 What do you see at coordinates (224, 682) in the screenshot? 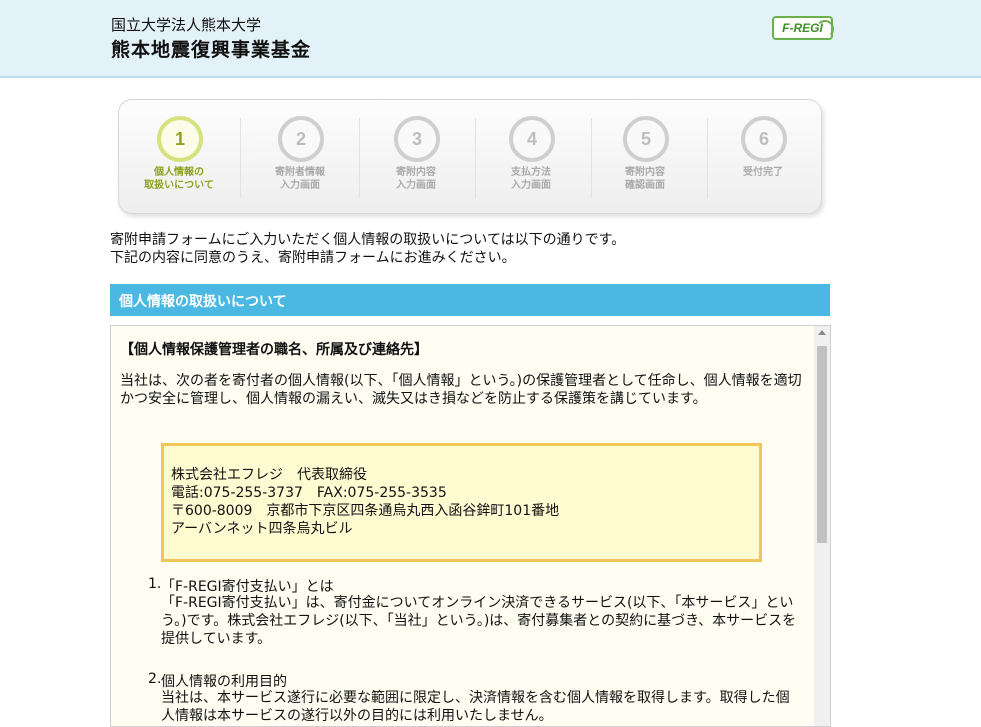
I see `list-item-title: 個人情報の利用目的` at bounding box center [224, 682].